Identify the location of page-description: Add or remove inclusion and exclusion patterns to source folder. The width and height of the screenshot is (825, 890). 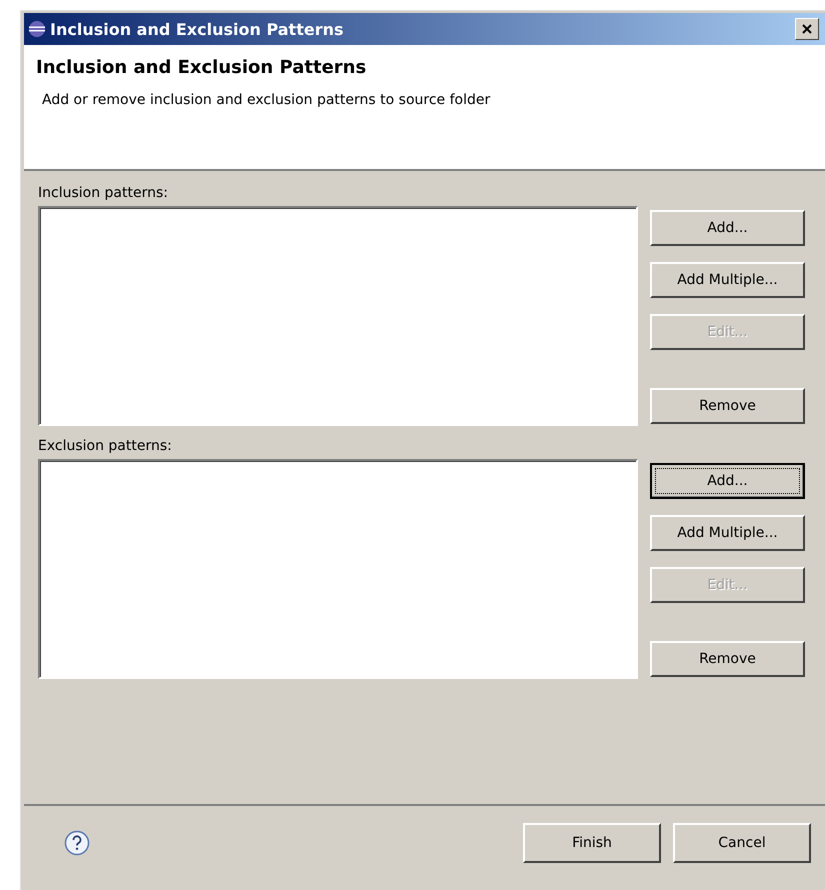
(267, 100).